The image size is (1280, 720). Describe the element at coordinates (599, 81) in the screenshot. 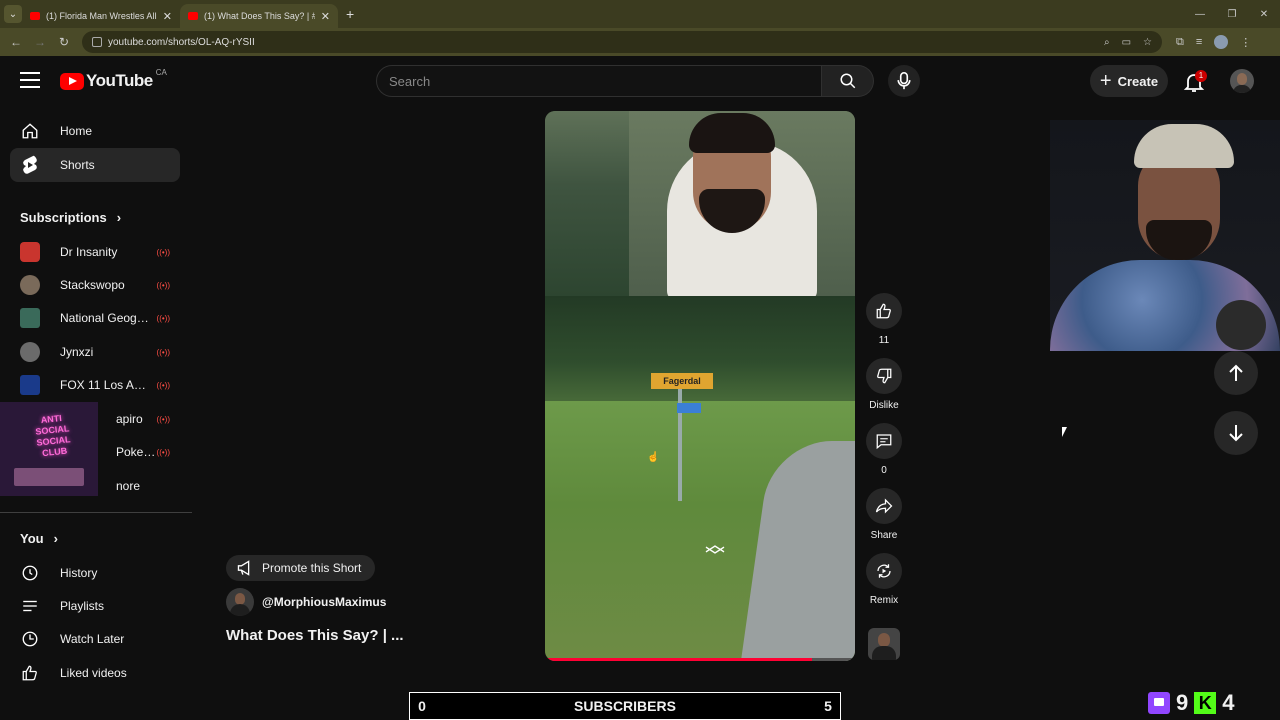

I see `search-input` at that location.